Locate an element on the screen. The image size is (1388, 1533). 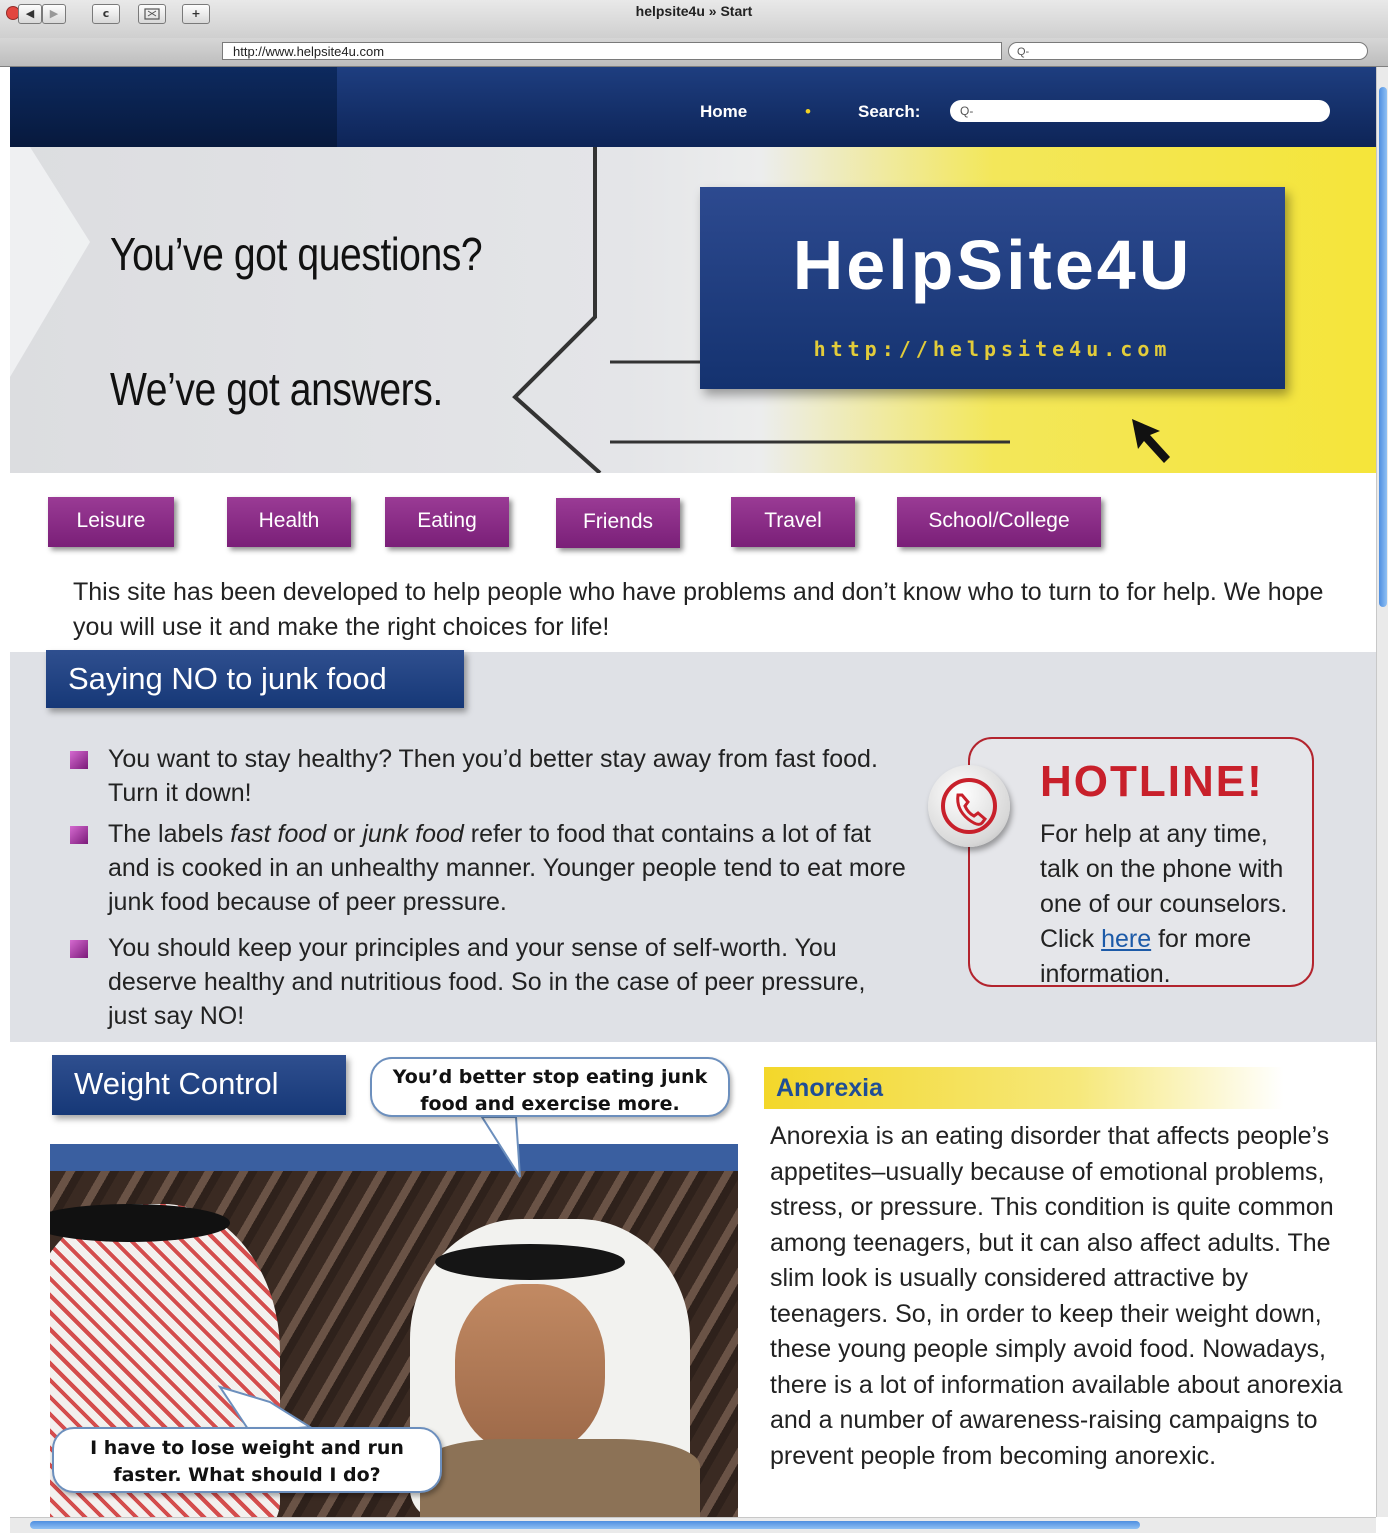
hotline-title: HOTLINE! is located at coordinates (1152, 781).